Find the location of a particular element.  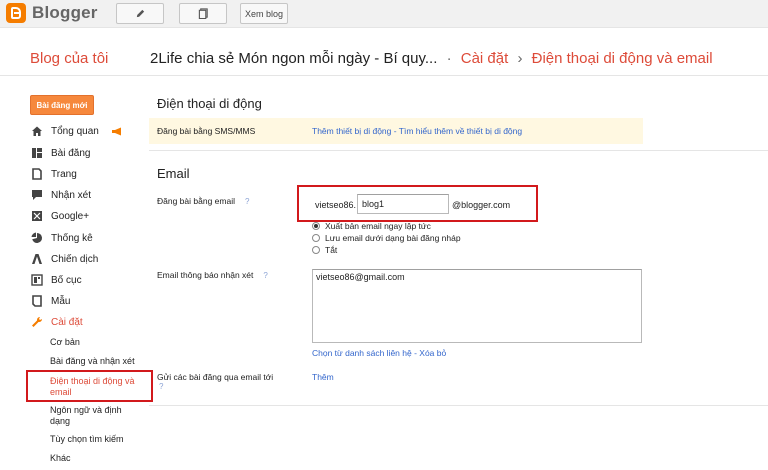

breadcrumb-arrow: › is located at coordinates (520, 58).